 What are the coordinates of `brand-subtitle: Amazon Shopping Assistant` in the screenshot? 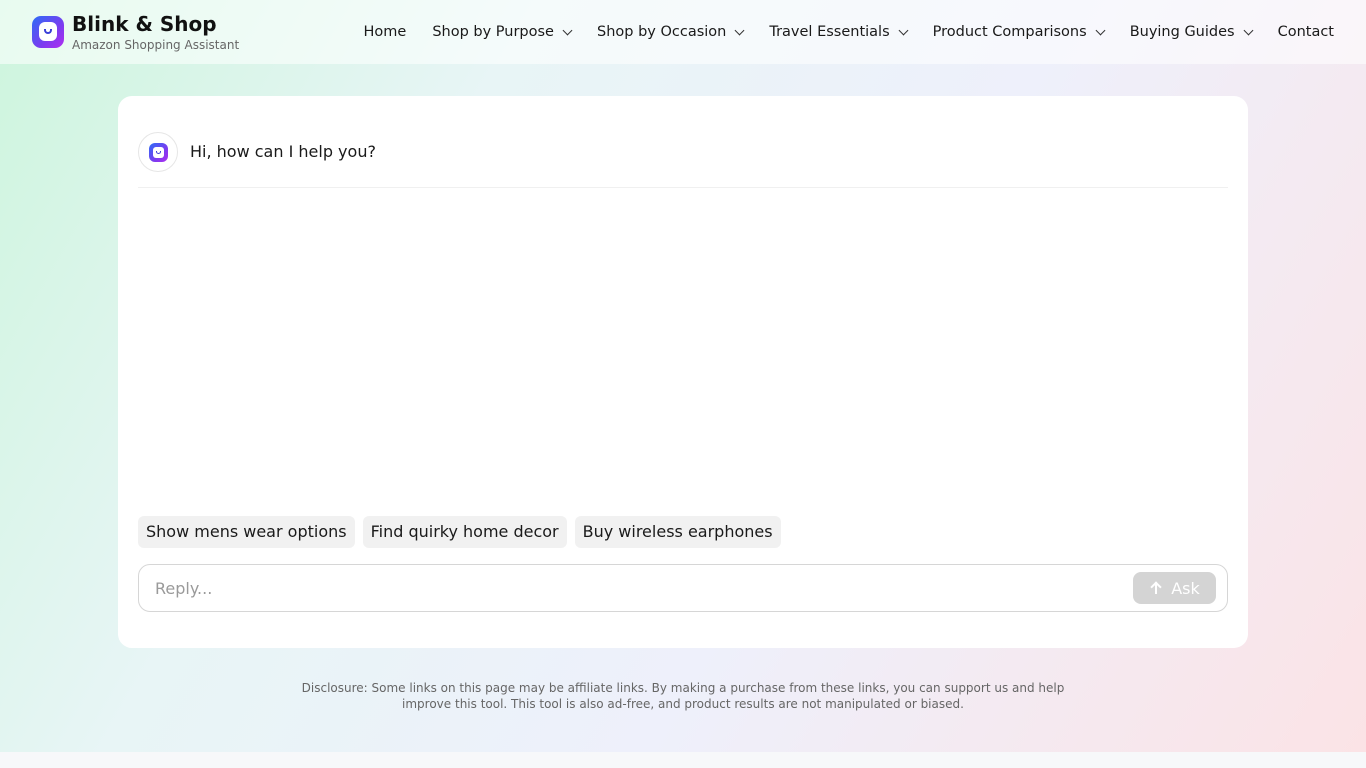 It's located at (156, 45).